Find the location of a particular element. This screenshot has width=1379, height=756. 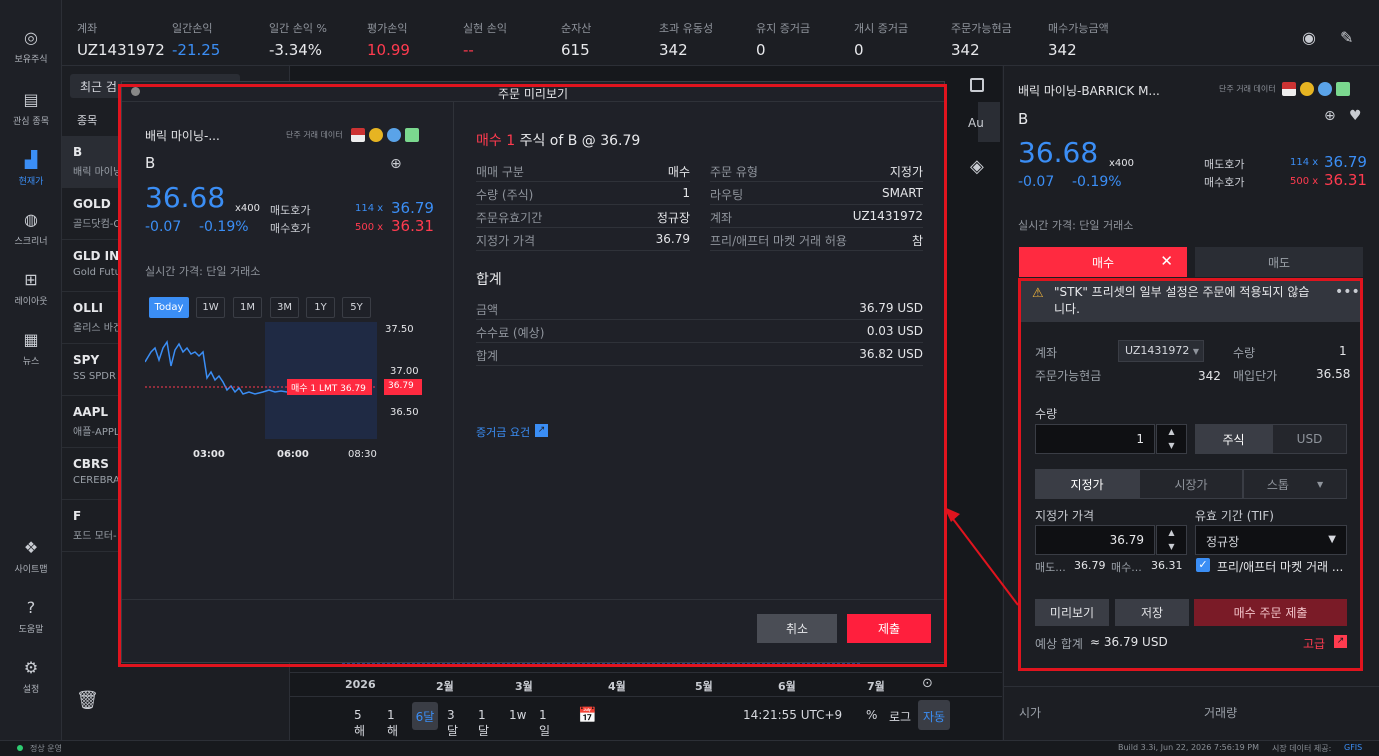

column-header-symbol: 종목 is located at coordinates (87, 120).